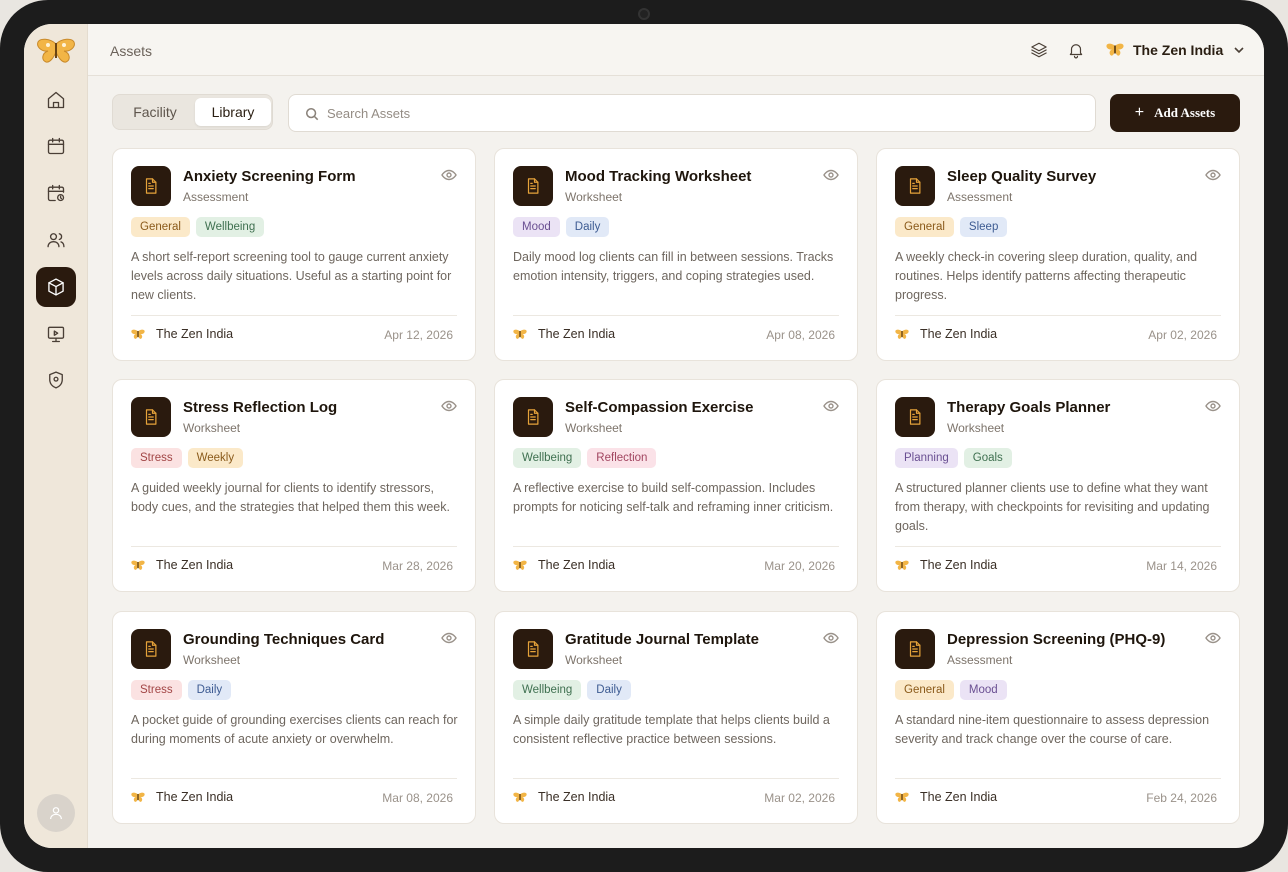  Describe the element at coordinates (659, 407) in the screenshot. I see `card-title: Self-Compassion Exercise` at that location.